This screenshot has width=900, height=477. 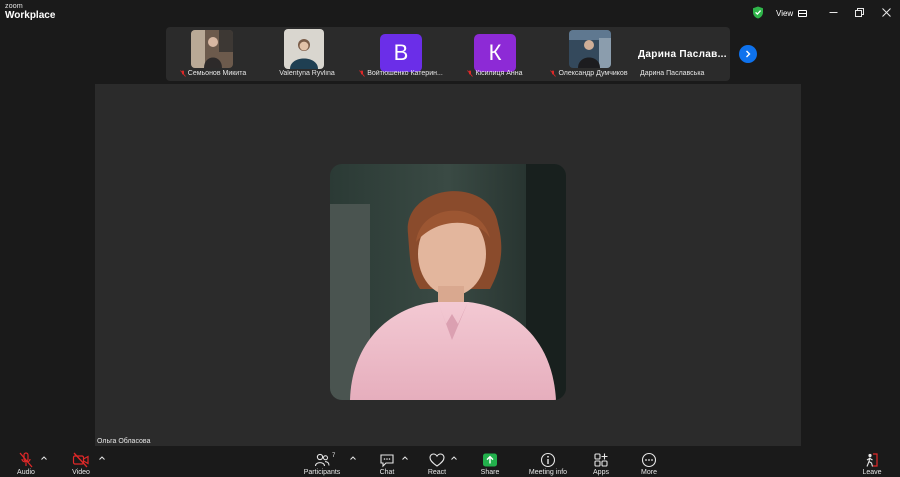 I want to click on logo-top-text: zoom, so click(x=14, y=6).